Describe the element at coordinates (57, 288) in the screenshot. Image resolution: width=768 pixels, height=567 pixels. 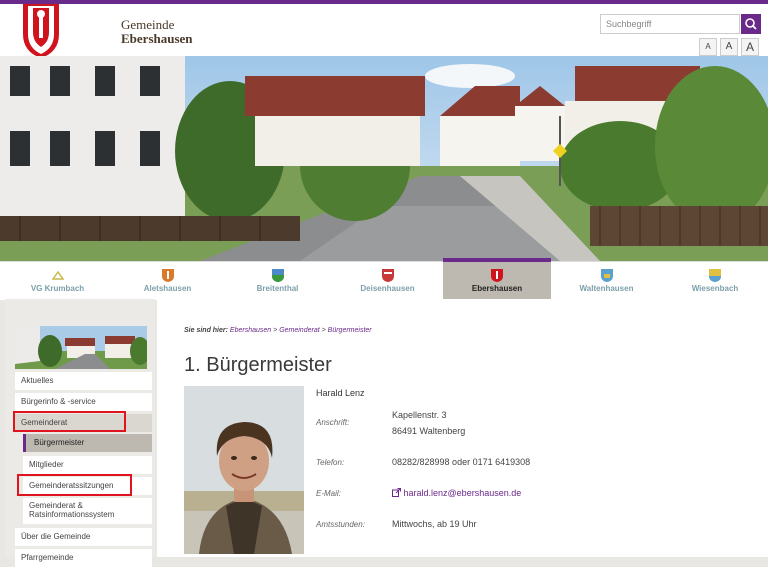
I see `nav-item-label: VG Krumbach` at that location.